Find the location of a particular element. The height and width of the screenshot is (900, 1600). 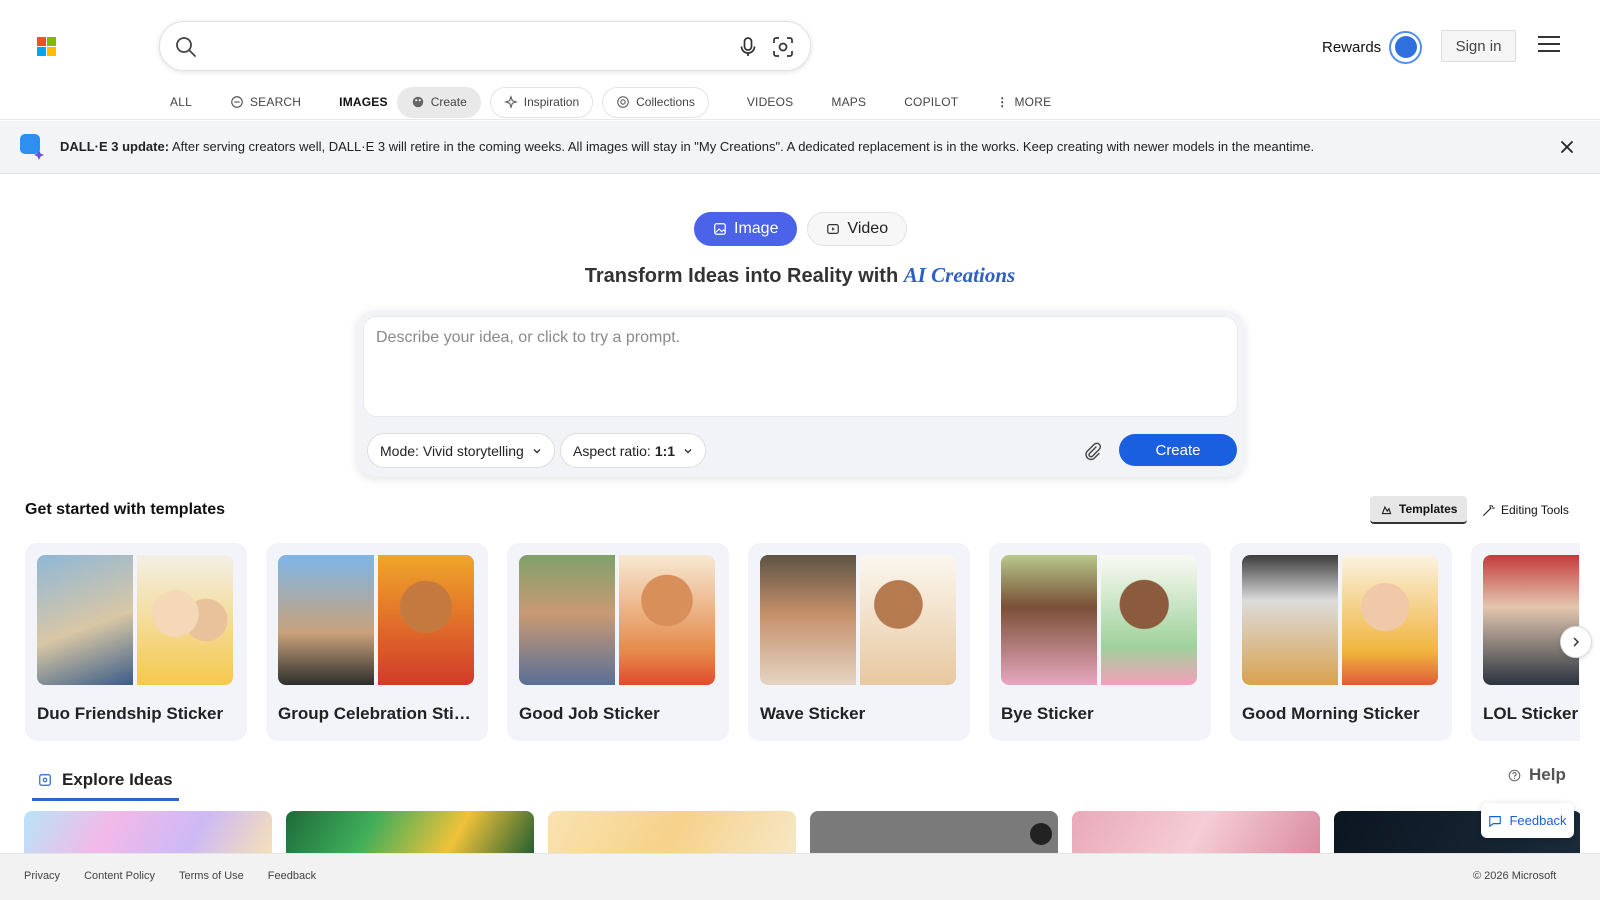

collections-icon is located at coordinates (623, 102).